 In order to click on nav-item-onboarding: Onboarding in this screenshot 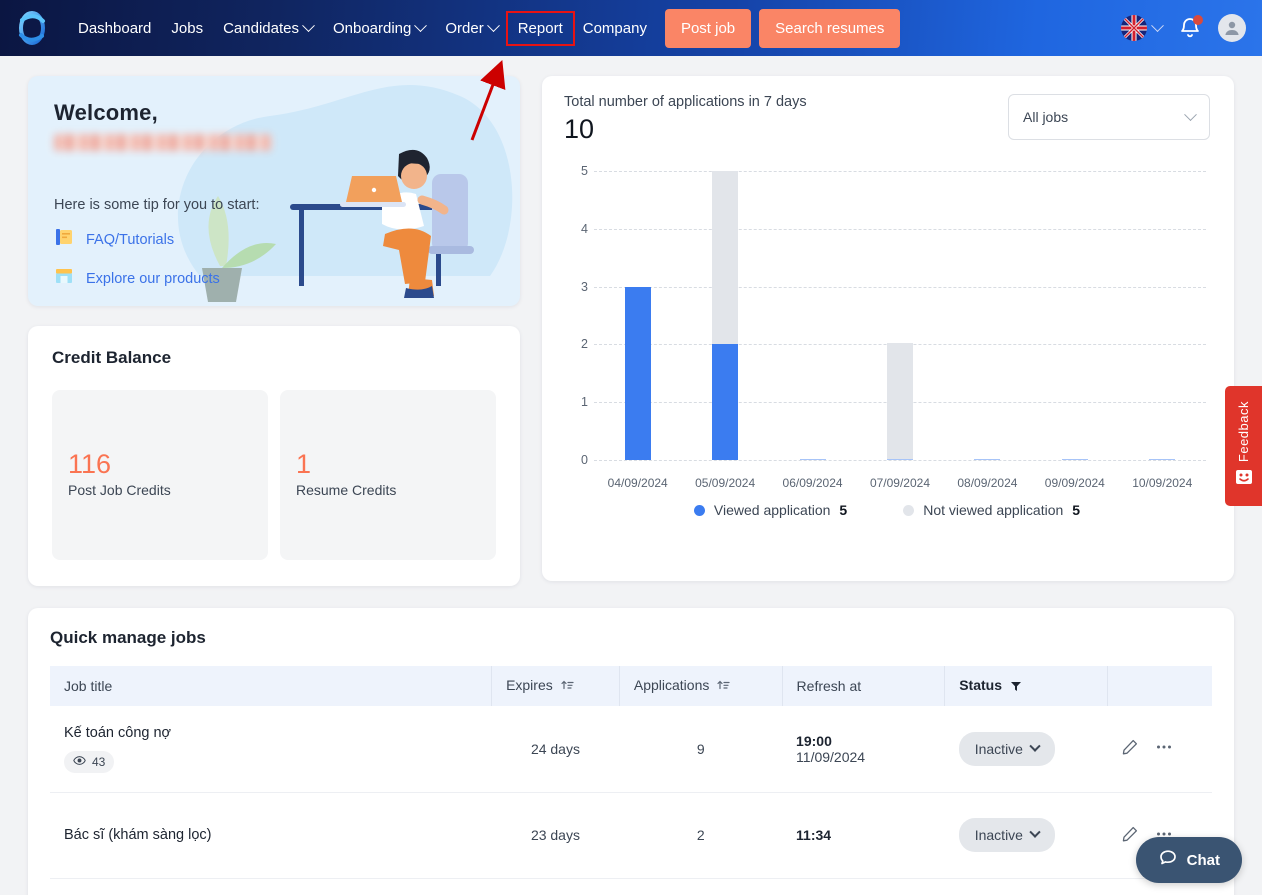, I will do `click(379, 28)`.